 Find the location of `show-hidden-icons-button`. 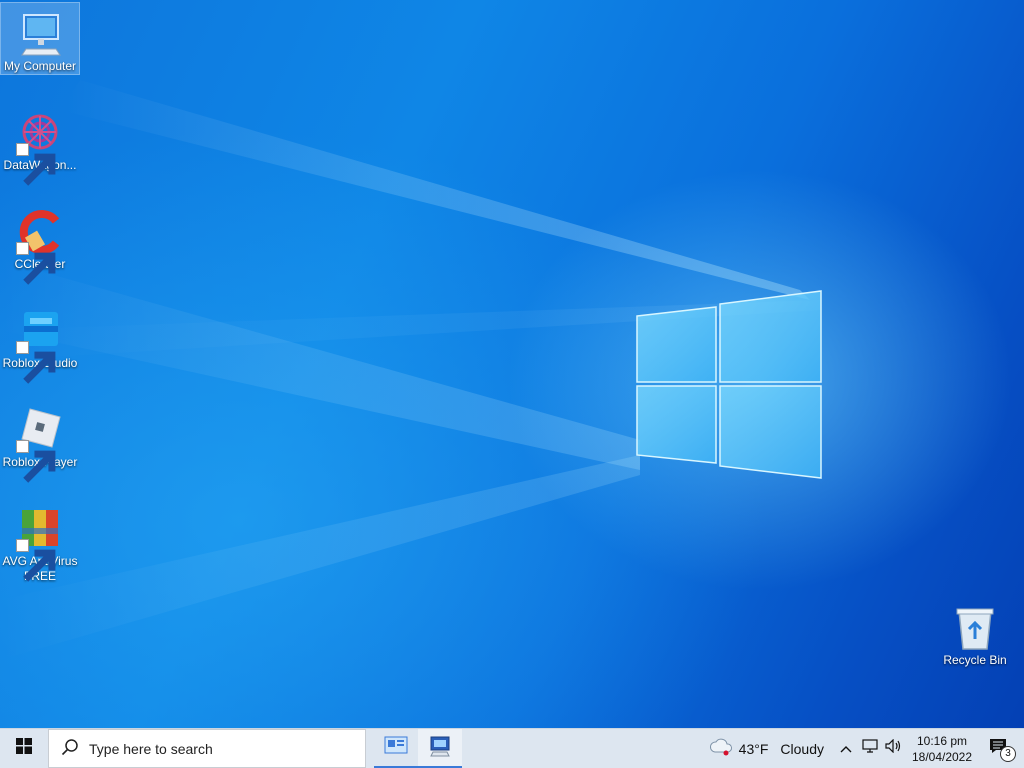

show-hidden-icons-button is located at coordinates (846, 748).